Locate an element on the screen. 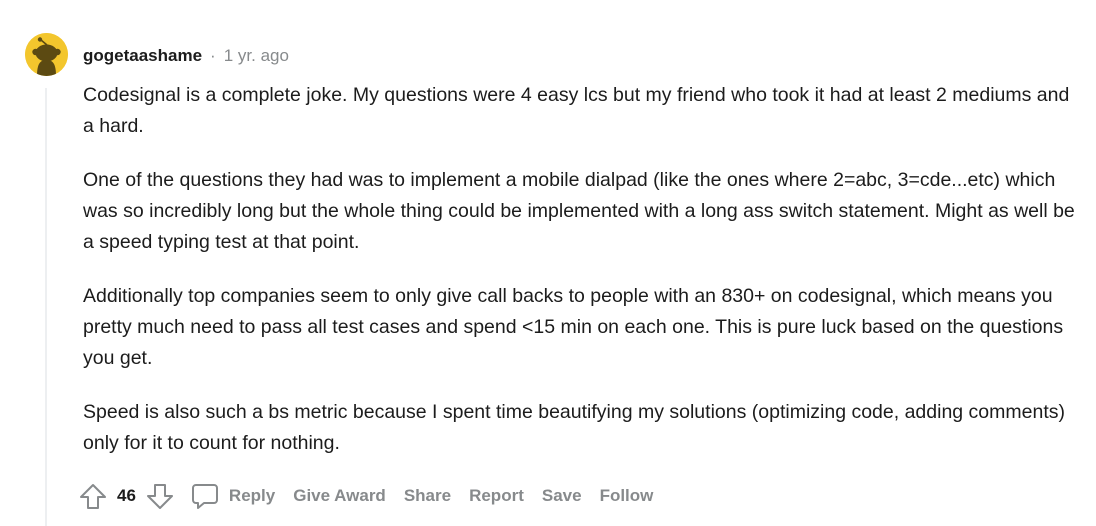  save-button: Save is located at coordinates (562, 496).